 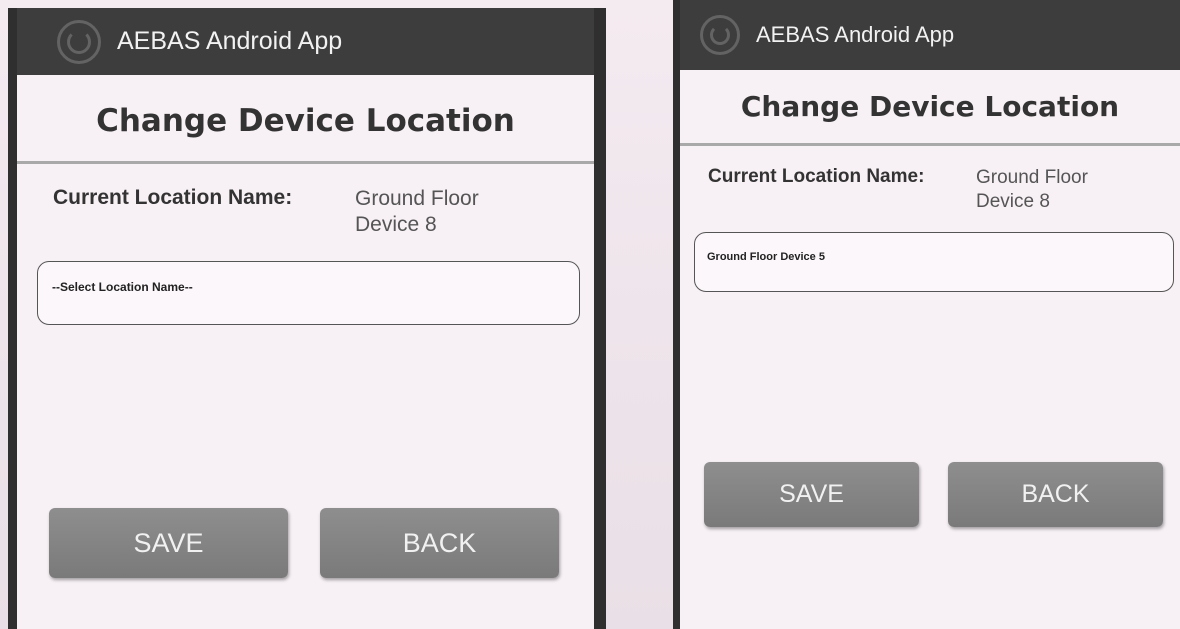 I want to click on location-select: --Select Location Name--, so click(x=308, y=292).